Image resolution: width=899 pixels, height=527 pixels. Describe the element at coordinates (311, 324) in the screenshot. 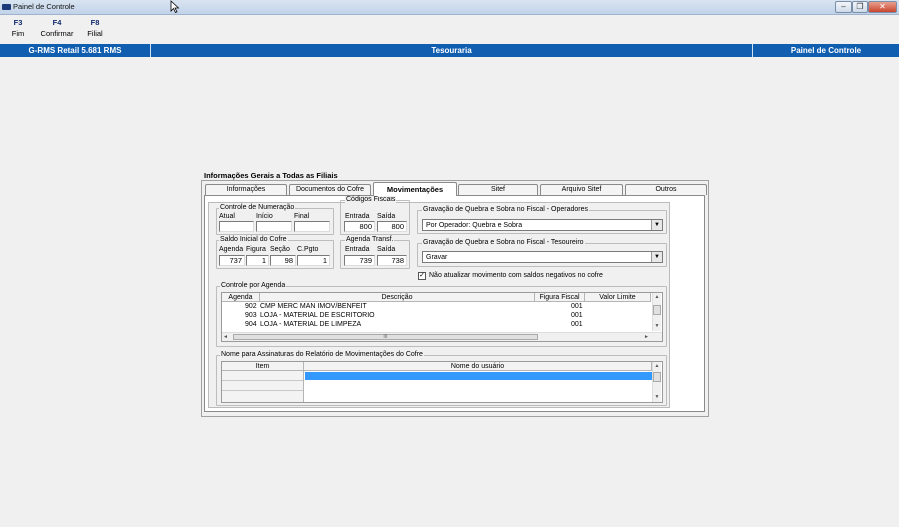

I see `descricao-cell: LOJA - MATERIAL DE LIMPEZA` at that location.